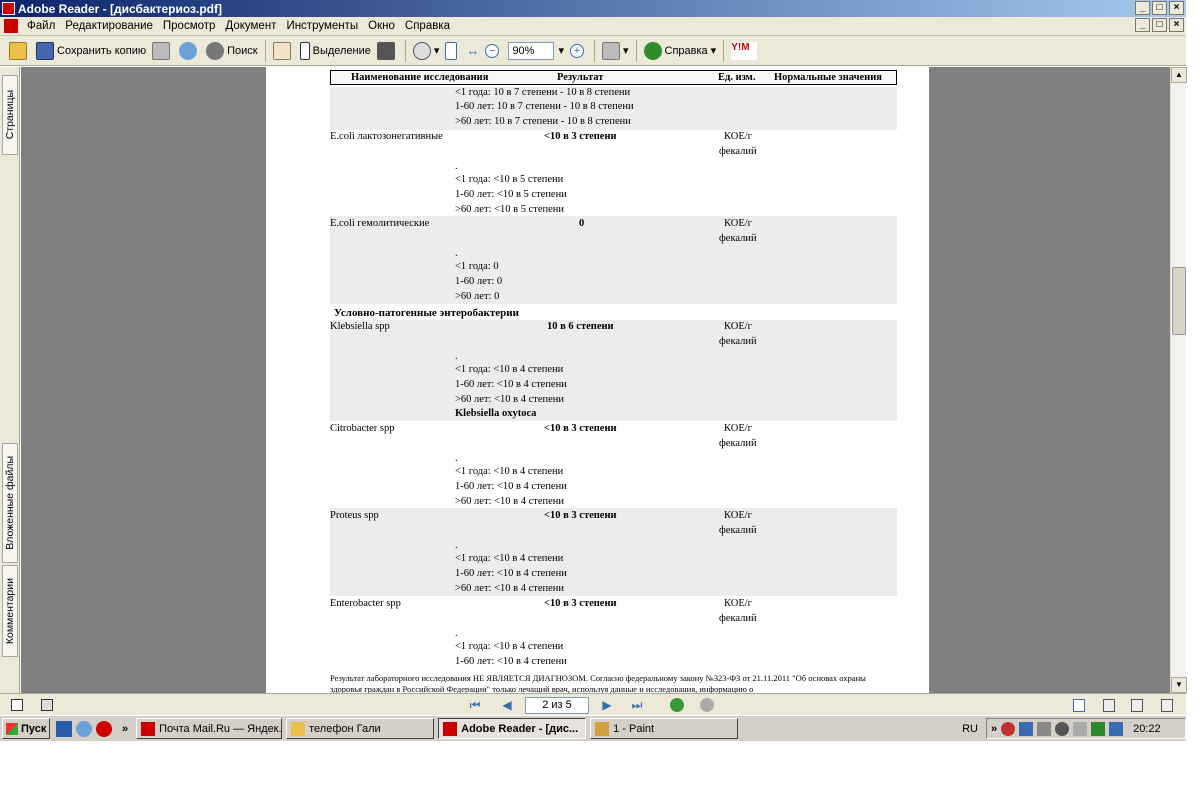  I want to click on connection-icon, so click(1098, 728).